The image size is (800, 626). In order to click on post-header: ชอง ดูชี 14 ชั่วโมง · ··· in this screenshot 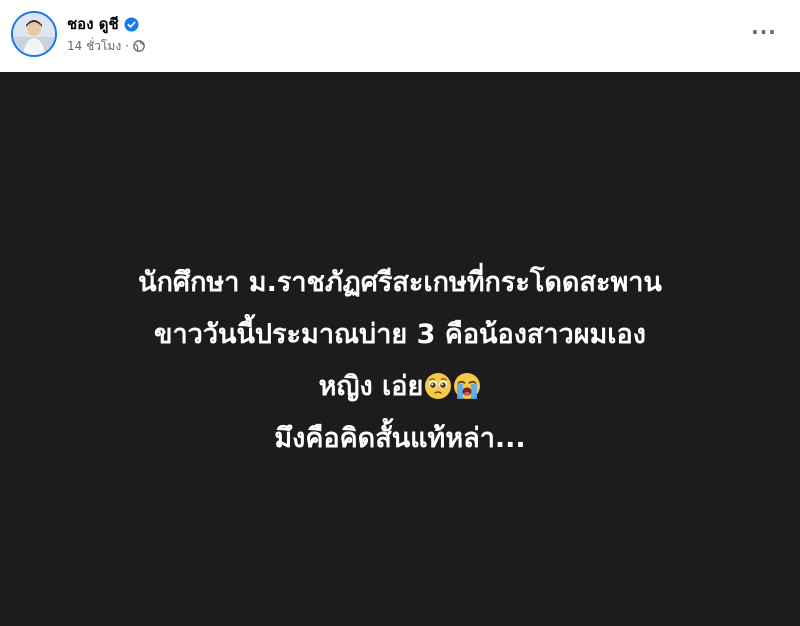, I will do `click(400, 36)`.